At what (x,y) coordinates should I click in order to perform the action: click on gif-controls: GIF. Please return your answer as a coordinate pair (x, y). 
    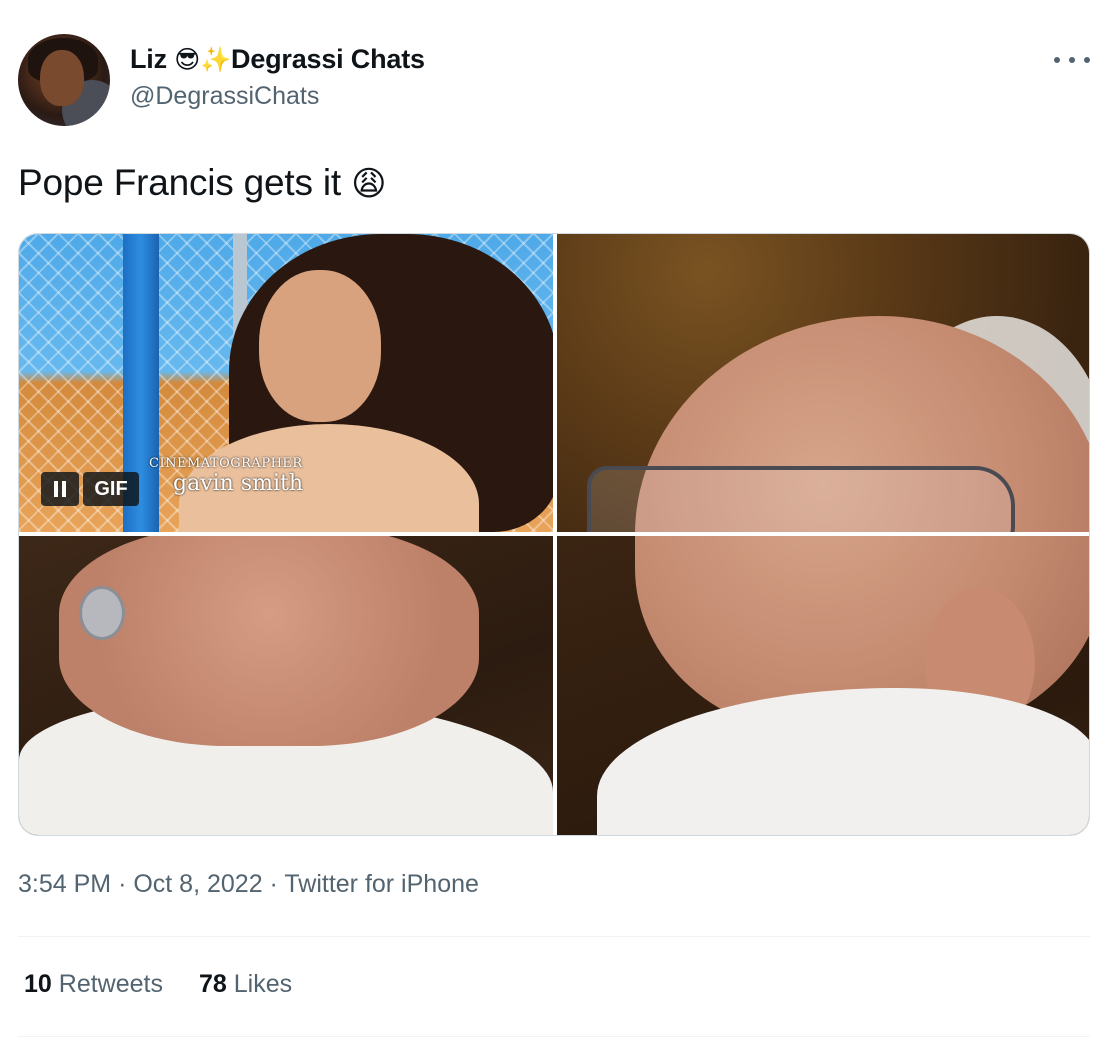
    Looking at the image, I should click on (90, 489).